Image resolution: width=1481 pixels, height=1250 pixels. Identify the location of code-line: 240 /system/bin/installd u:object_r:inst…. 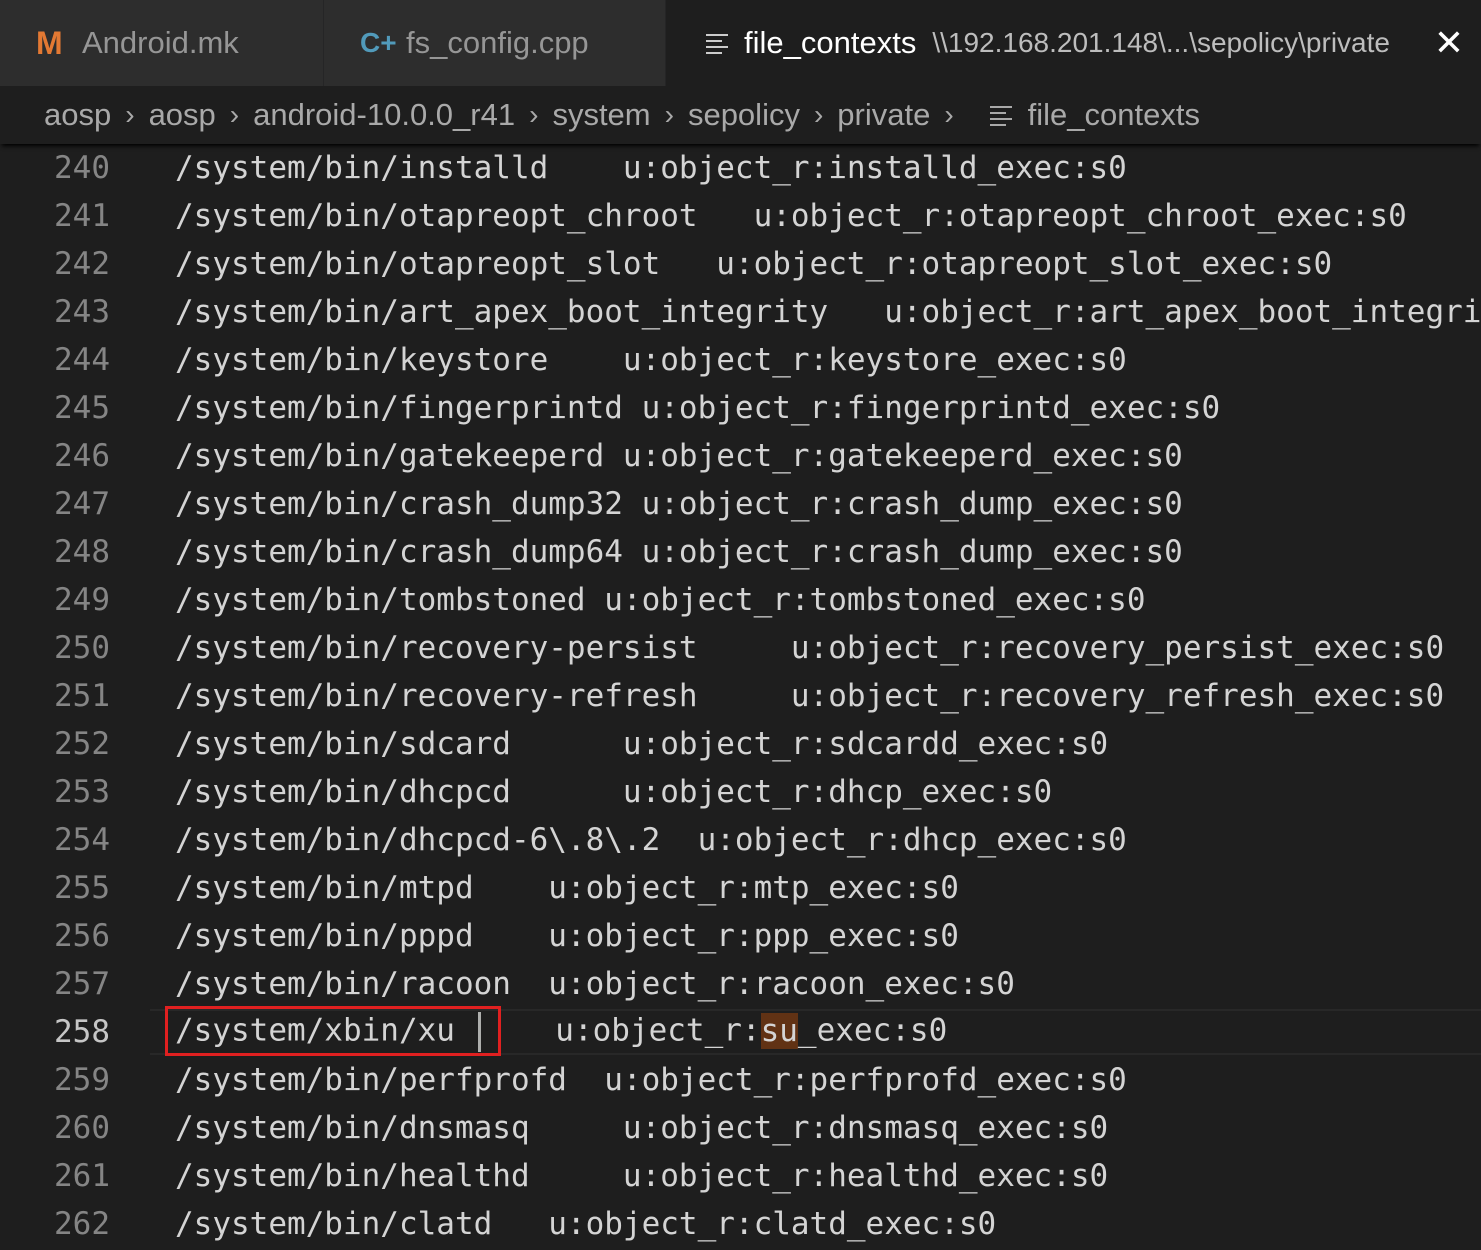
(740, 168).